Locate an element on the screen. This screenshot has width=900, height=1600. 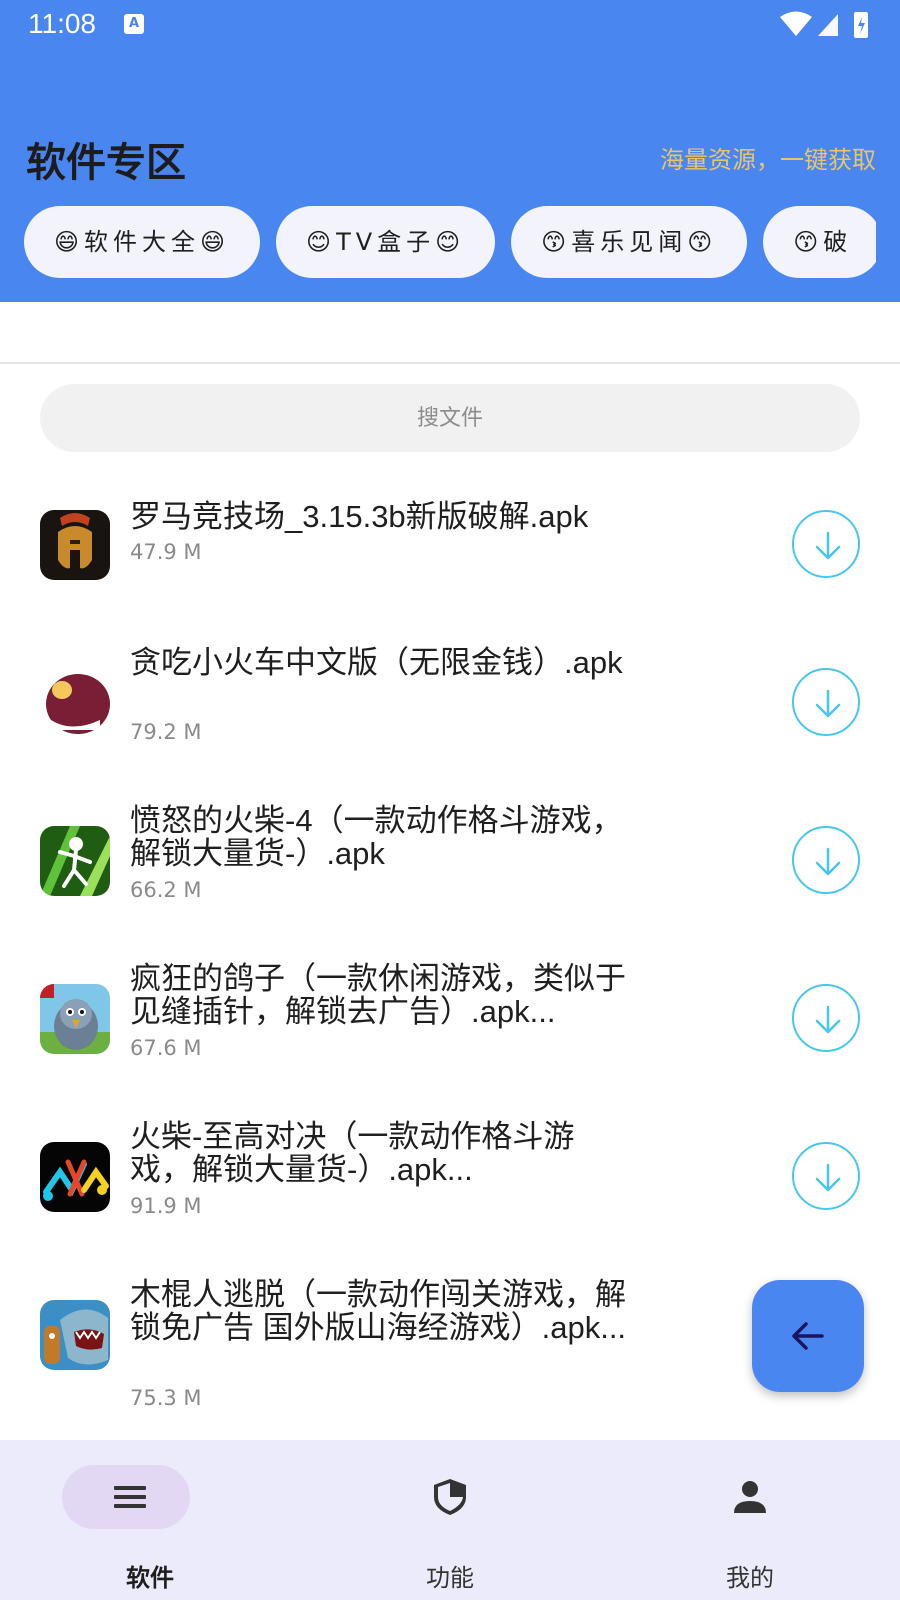
status-icons is located at coordinates (824, 24).